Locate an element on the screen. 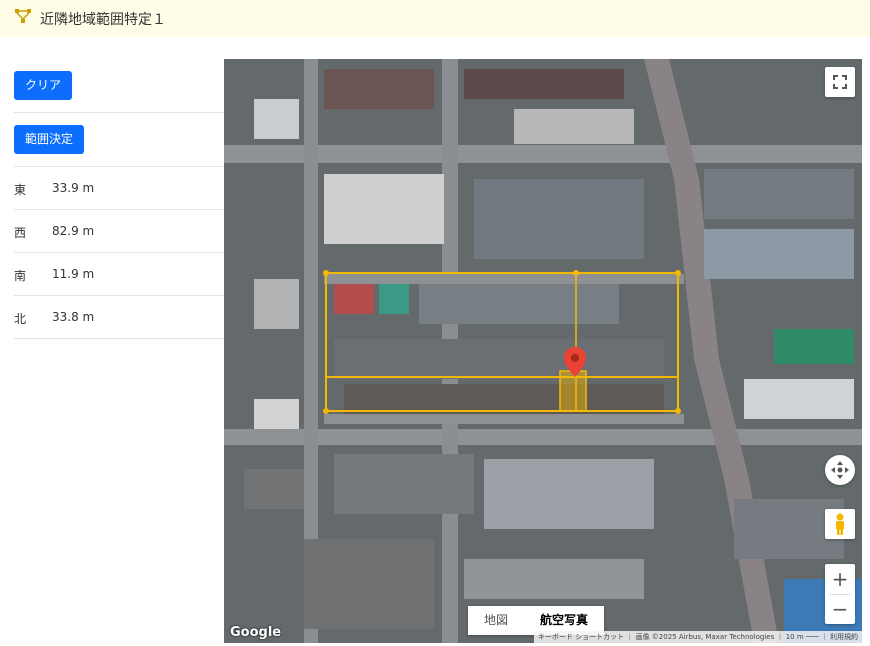 The image size is (870, 646). location-marker-icon is located at coordinates (575, 362).